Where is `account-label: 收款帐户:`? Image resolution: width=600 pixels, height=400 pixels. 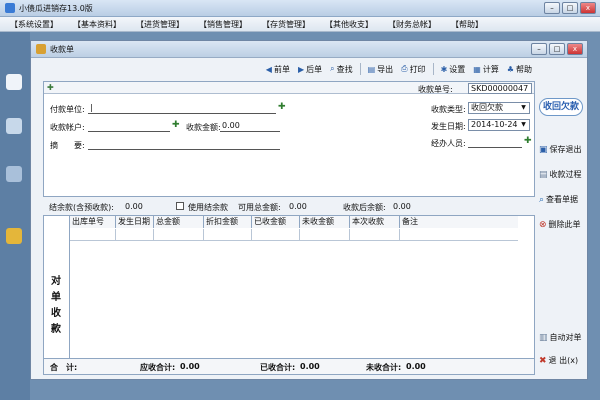 account-label: 收款帐户: is located at coordinates (67, 127).